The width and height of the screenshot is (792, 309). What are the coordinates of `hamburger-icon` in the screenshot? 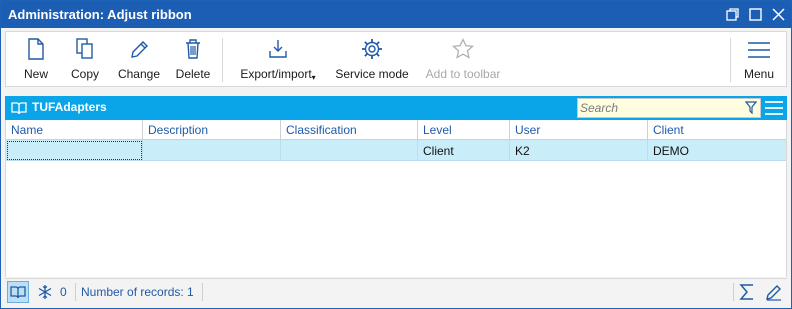 It's located at (759, 47).